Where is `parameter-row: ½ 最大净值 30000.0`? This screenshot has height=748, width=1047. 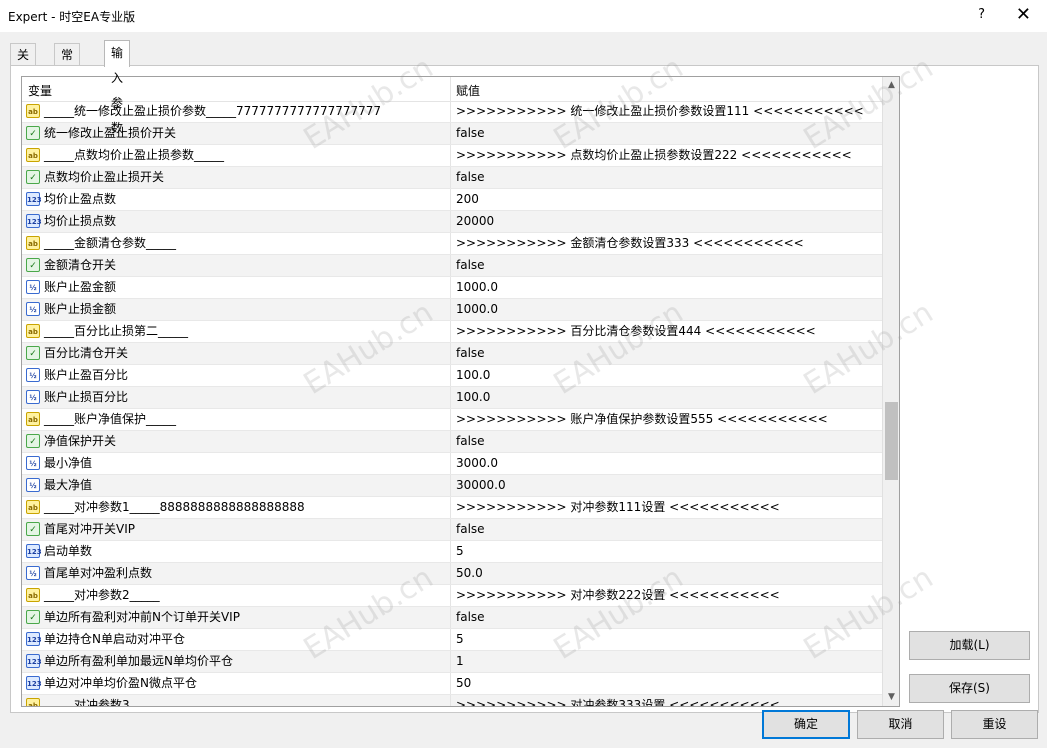
parameter-row: ½ 最大净值 30000.0 is located at coordinates (452, 486).